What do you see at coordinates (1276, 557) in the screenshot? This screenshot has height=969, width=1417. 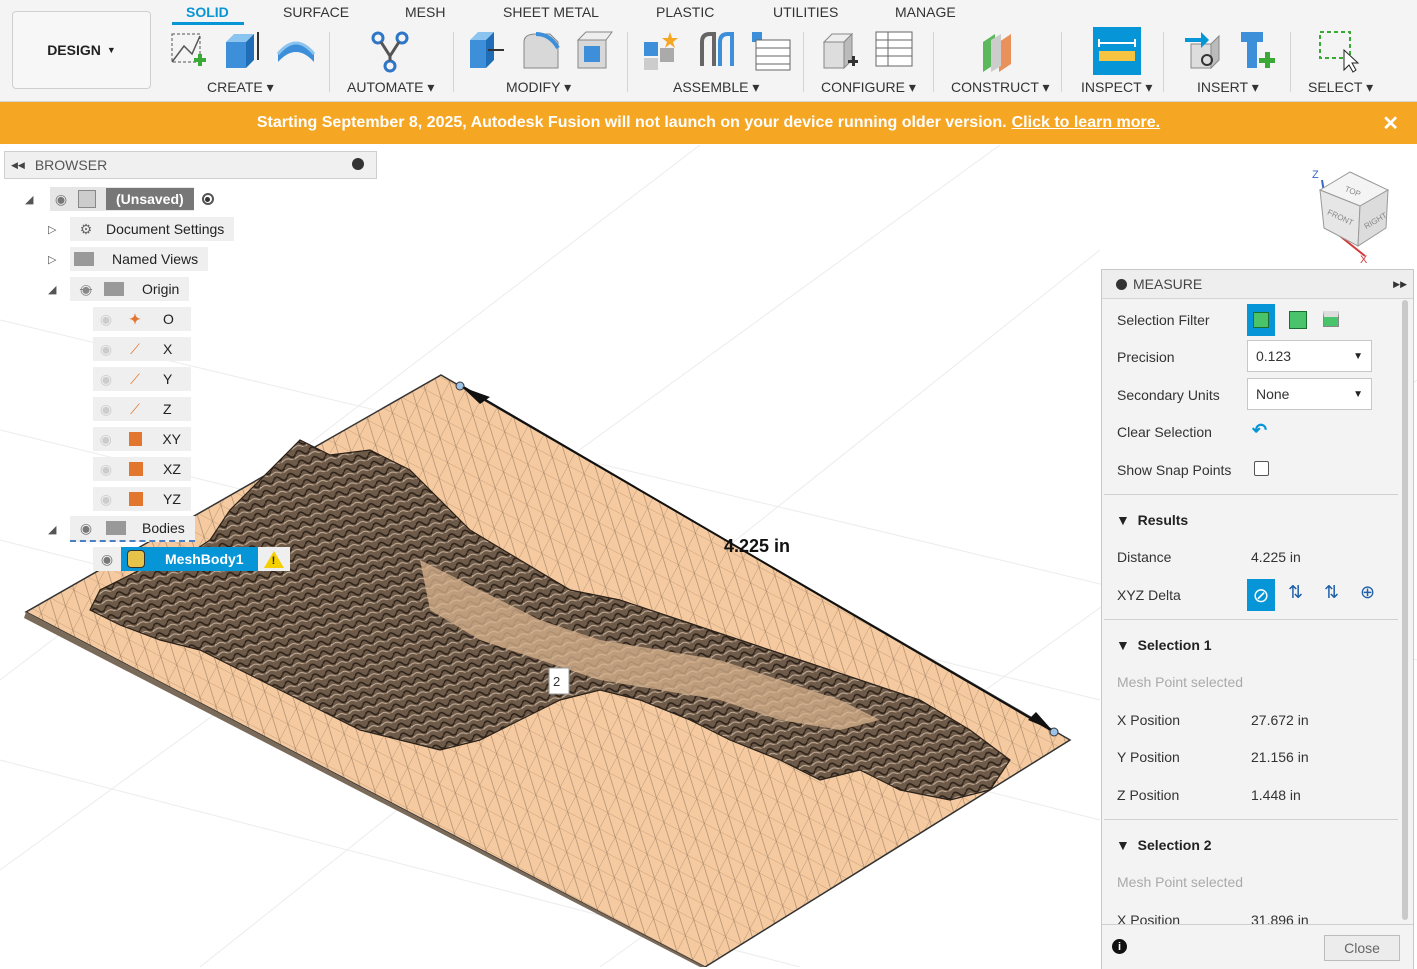 I see `distance-value: 4.225 in` at bounding box center [1276, 557].